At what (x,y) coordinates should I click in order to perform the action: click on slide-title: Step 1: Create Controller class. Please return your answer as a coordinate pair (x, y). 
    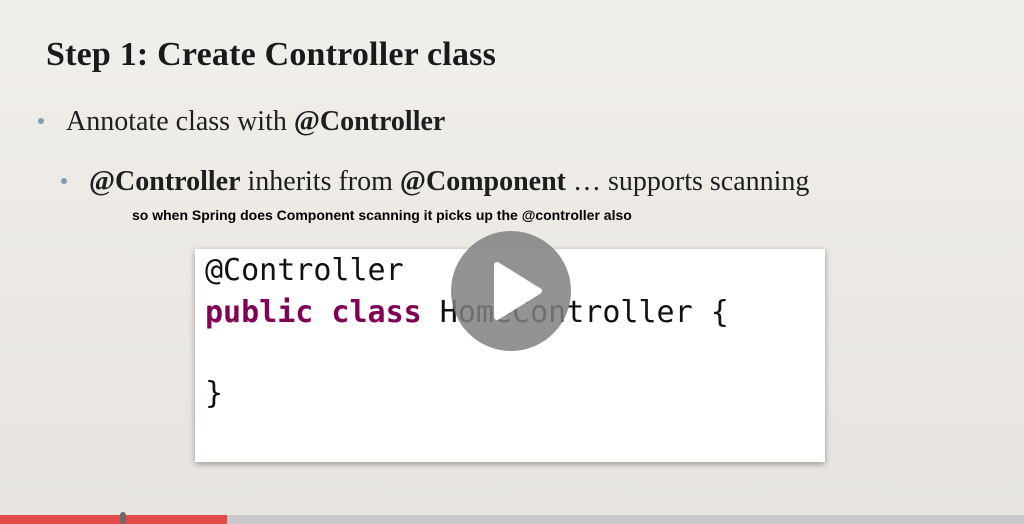
    Looking at the image, I should click on (271, 54).